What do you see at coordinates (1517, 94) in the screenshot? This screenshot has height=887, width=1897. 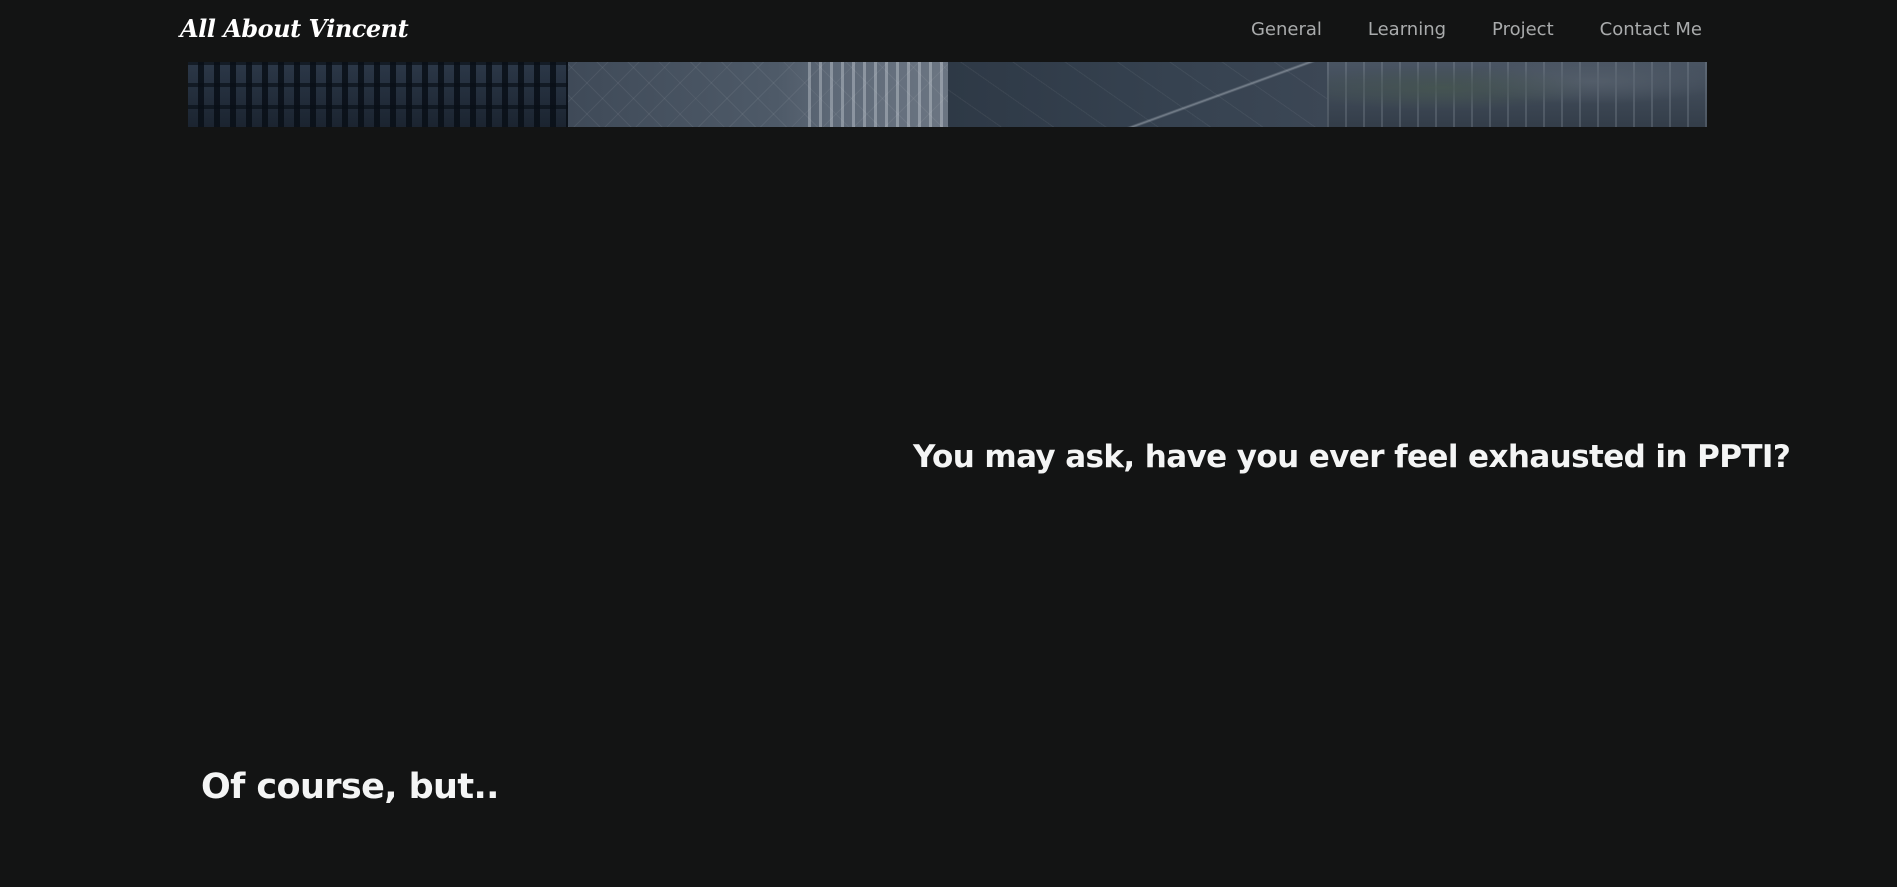 I see `hero-photo-campus` at bounding box center [1517, 94].